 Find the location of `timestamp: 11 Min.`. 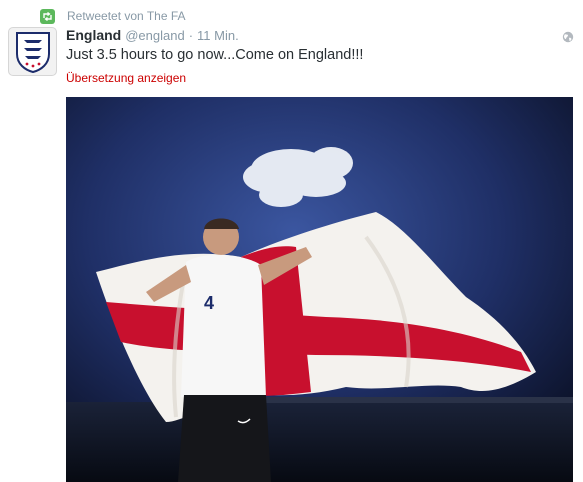

timestamp: 11 Min. is located at coordinates (218, 35).